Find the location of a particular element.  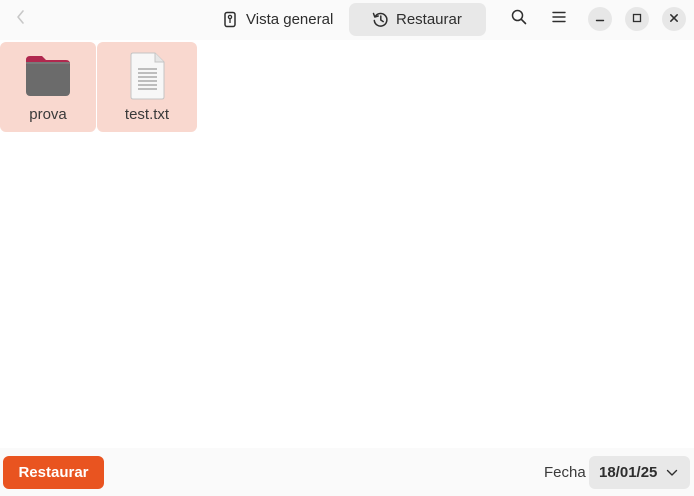

maximize-button is located at coordinates (637, 19).